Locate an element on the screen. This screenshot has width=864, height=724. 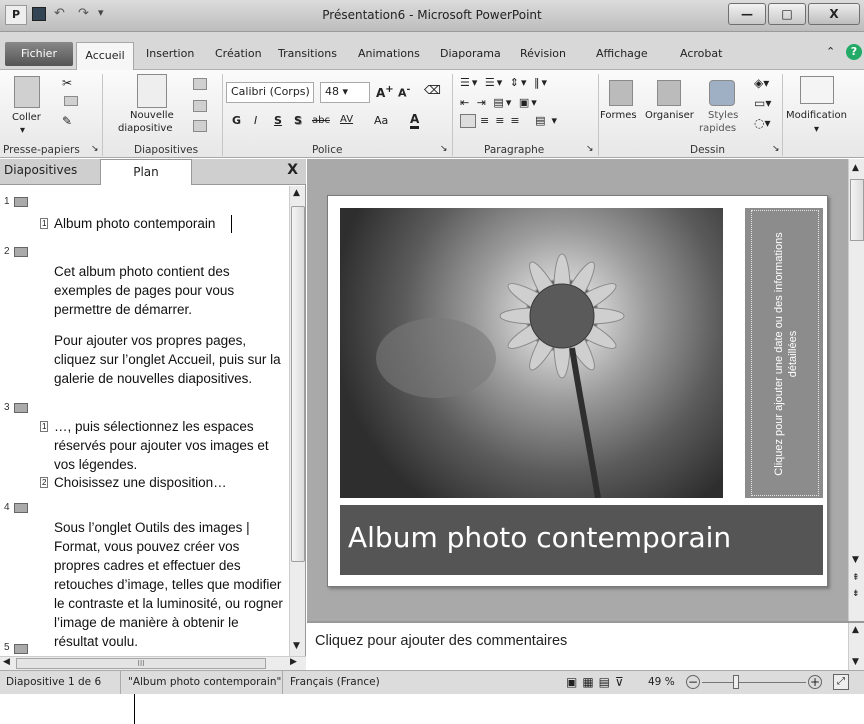
grow-font-icon: A+ is located at coordinates (385, 92).